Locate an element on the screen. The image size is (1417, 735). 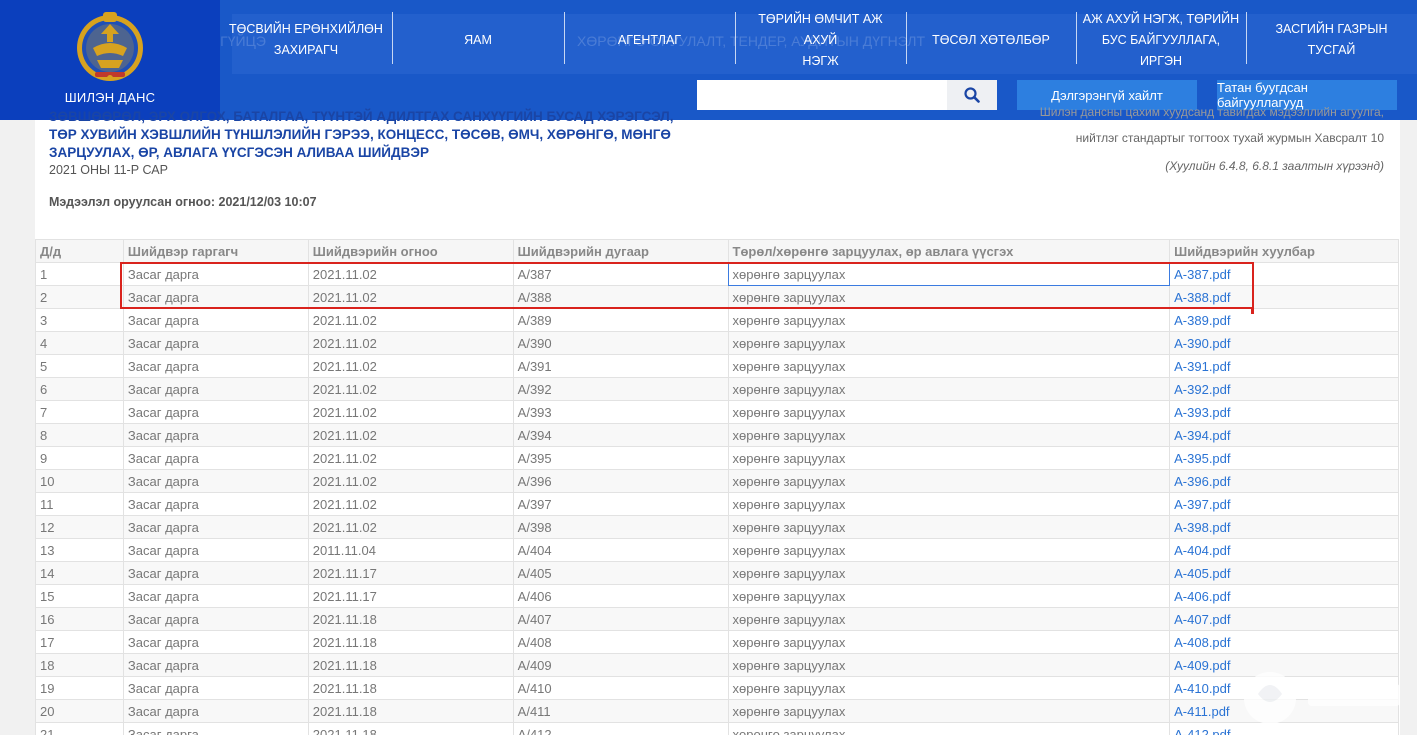
file-link: А-412.pdf is located at coordinates (1202, 731).